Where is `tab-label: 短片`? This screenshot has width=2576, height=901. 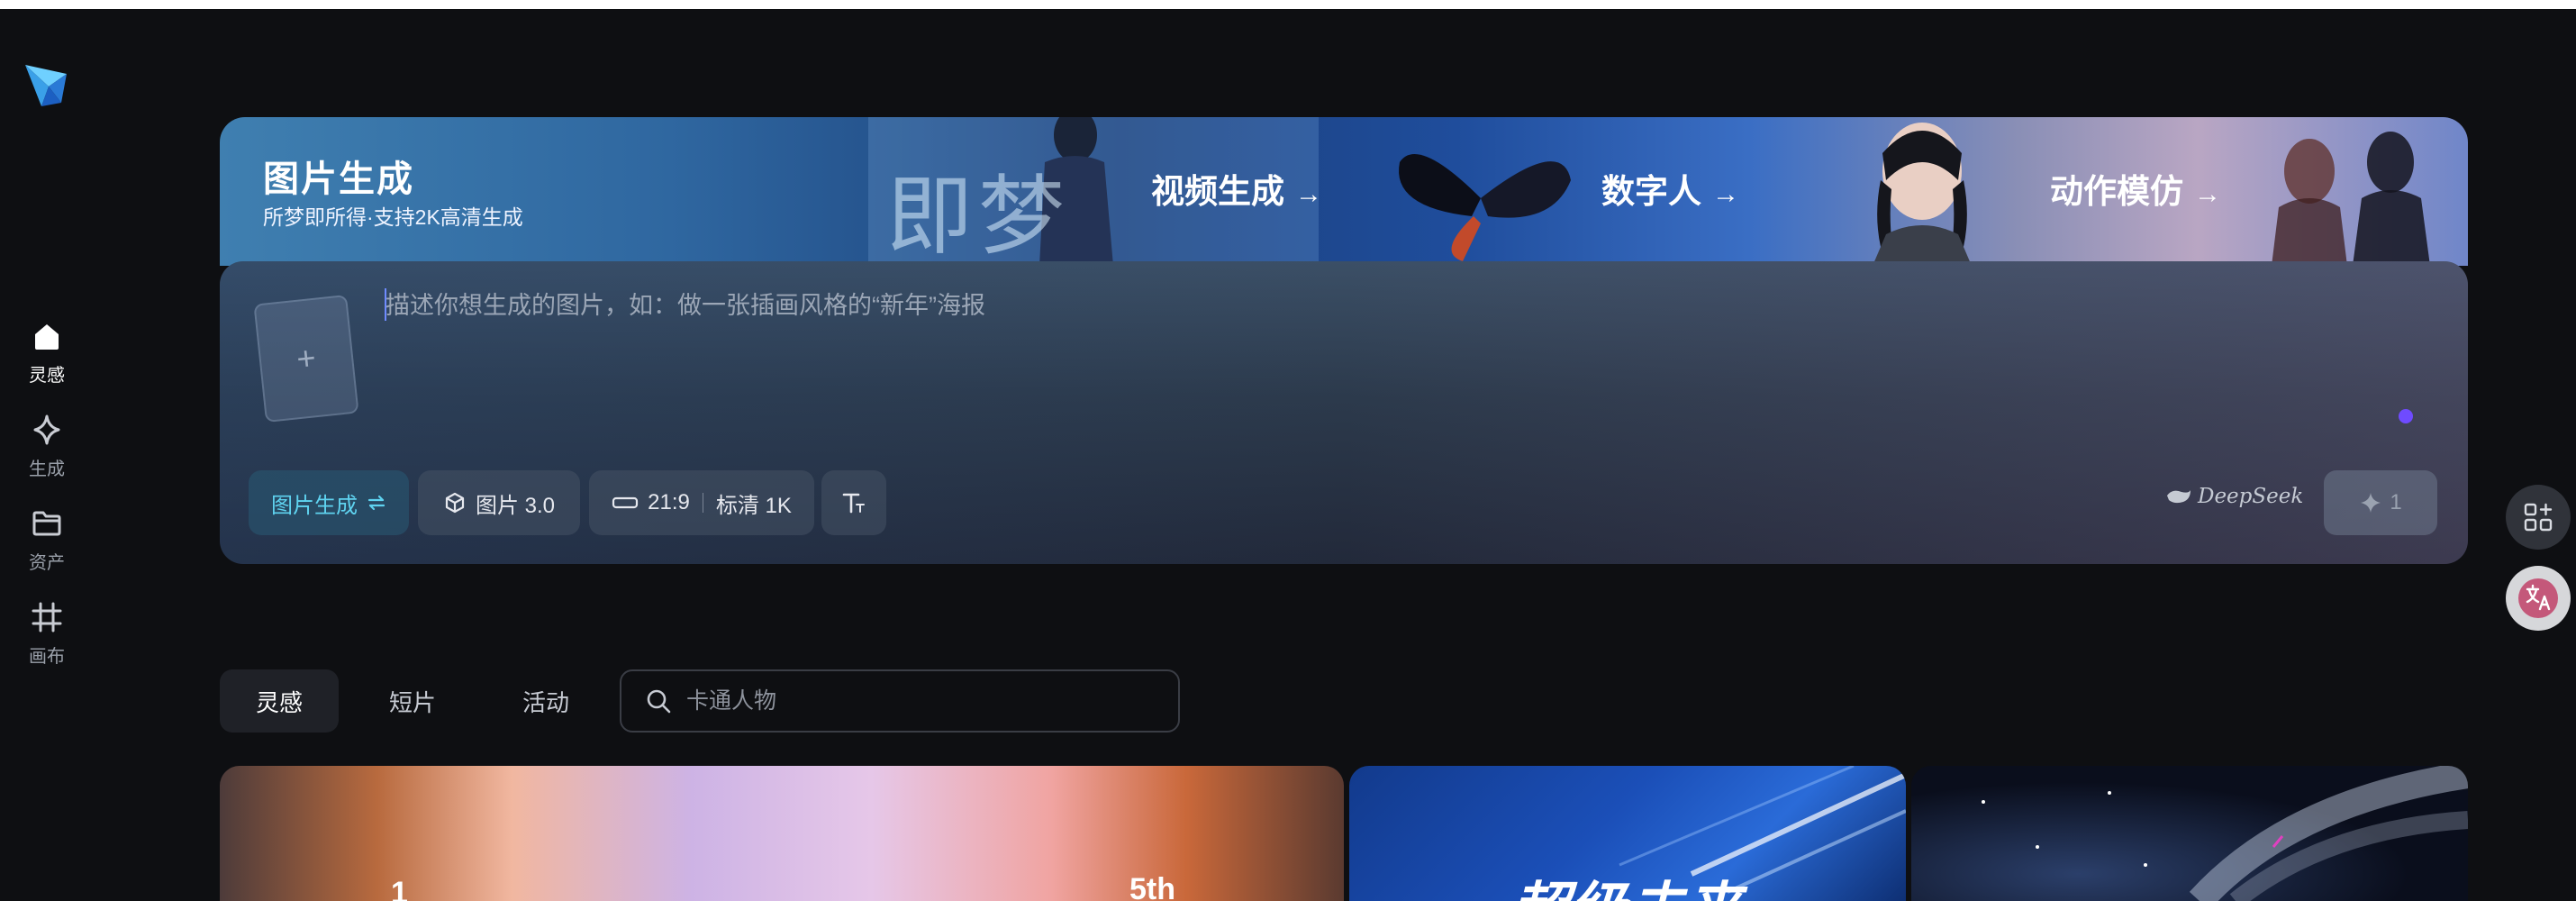 tab-label: 短片 is located at coordinates (412, 702).